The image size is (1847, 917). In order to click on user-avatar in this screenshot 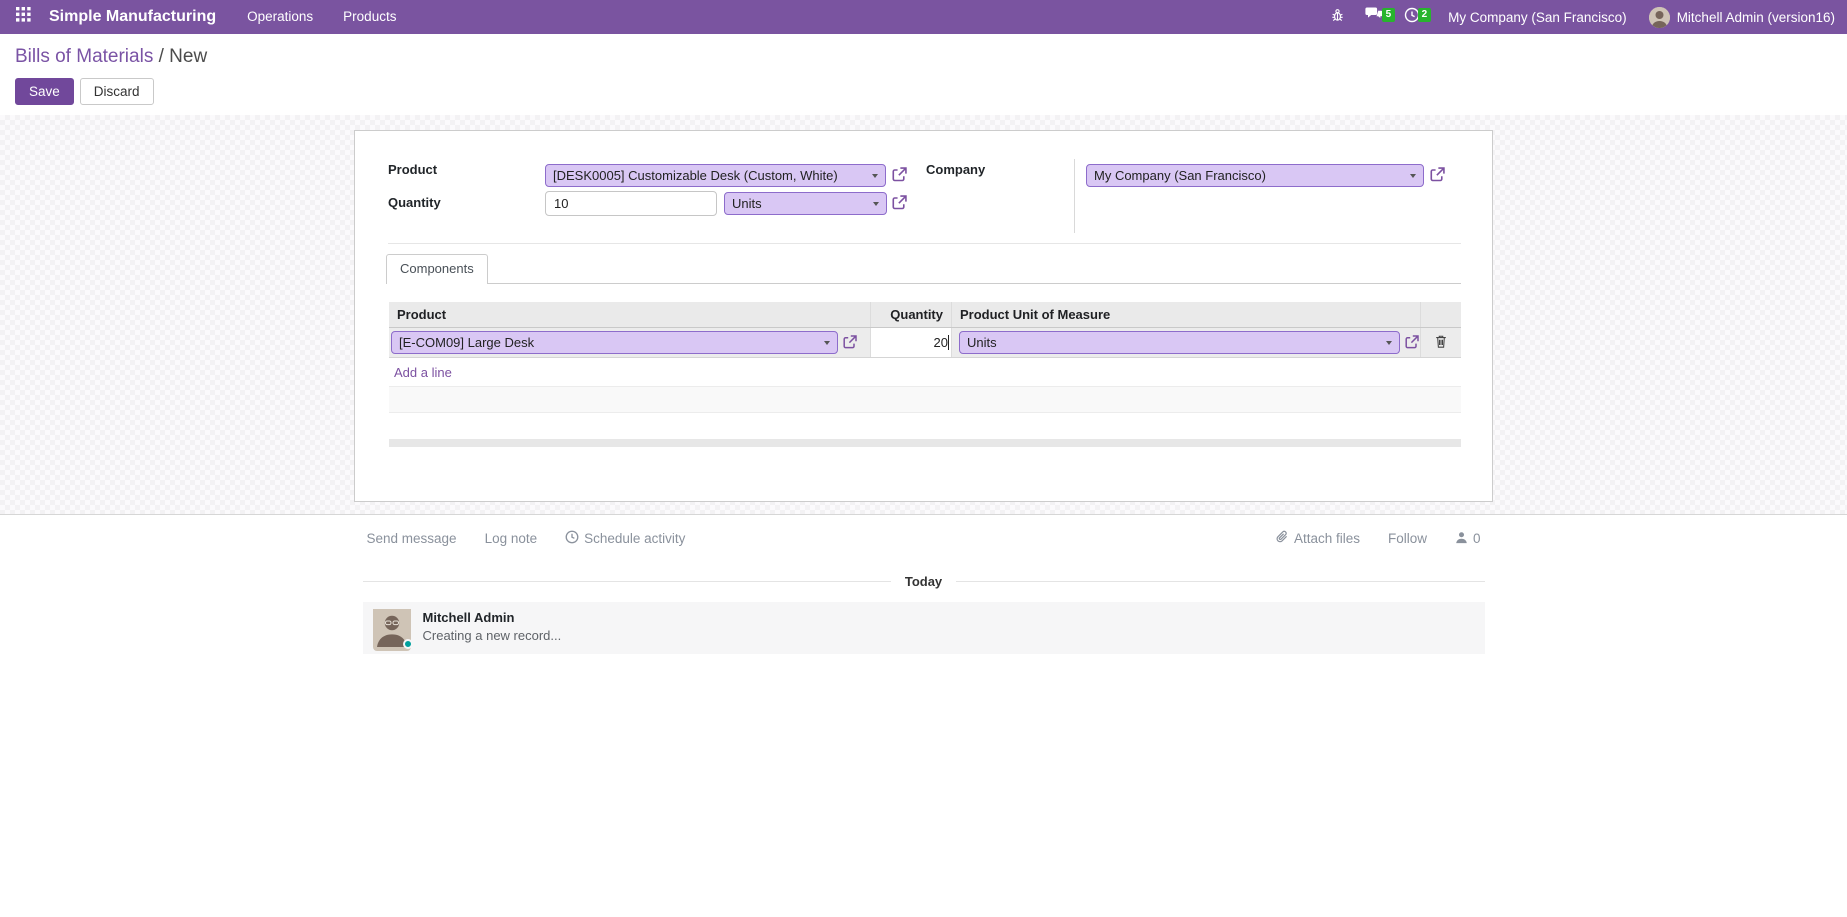, I will do `click(1659, 17)`.